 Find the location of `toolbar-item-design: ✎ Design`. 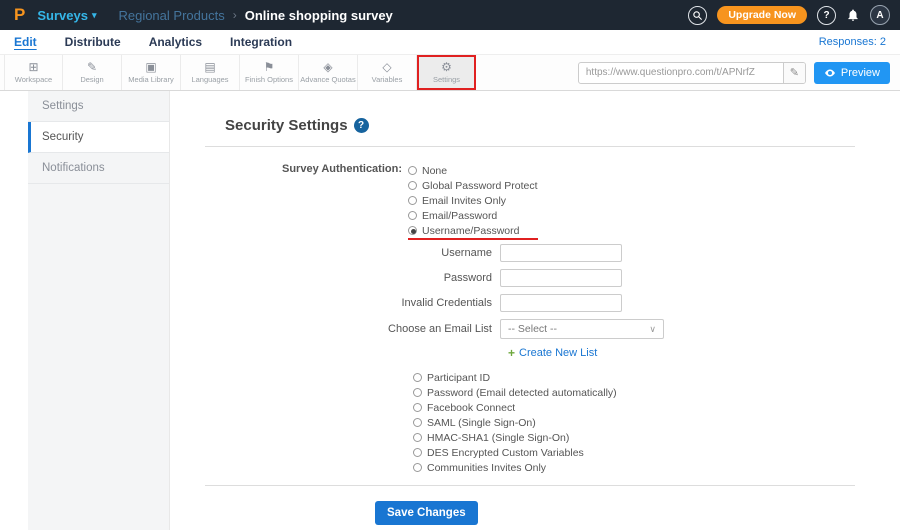

toolbar-item-design: ✎ Design is located at coordinates (92, 72).